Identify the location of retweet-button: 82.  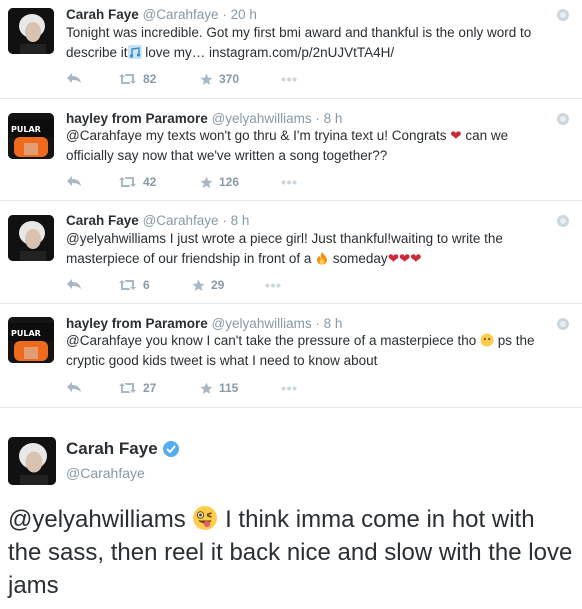
(137, 79).